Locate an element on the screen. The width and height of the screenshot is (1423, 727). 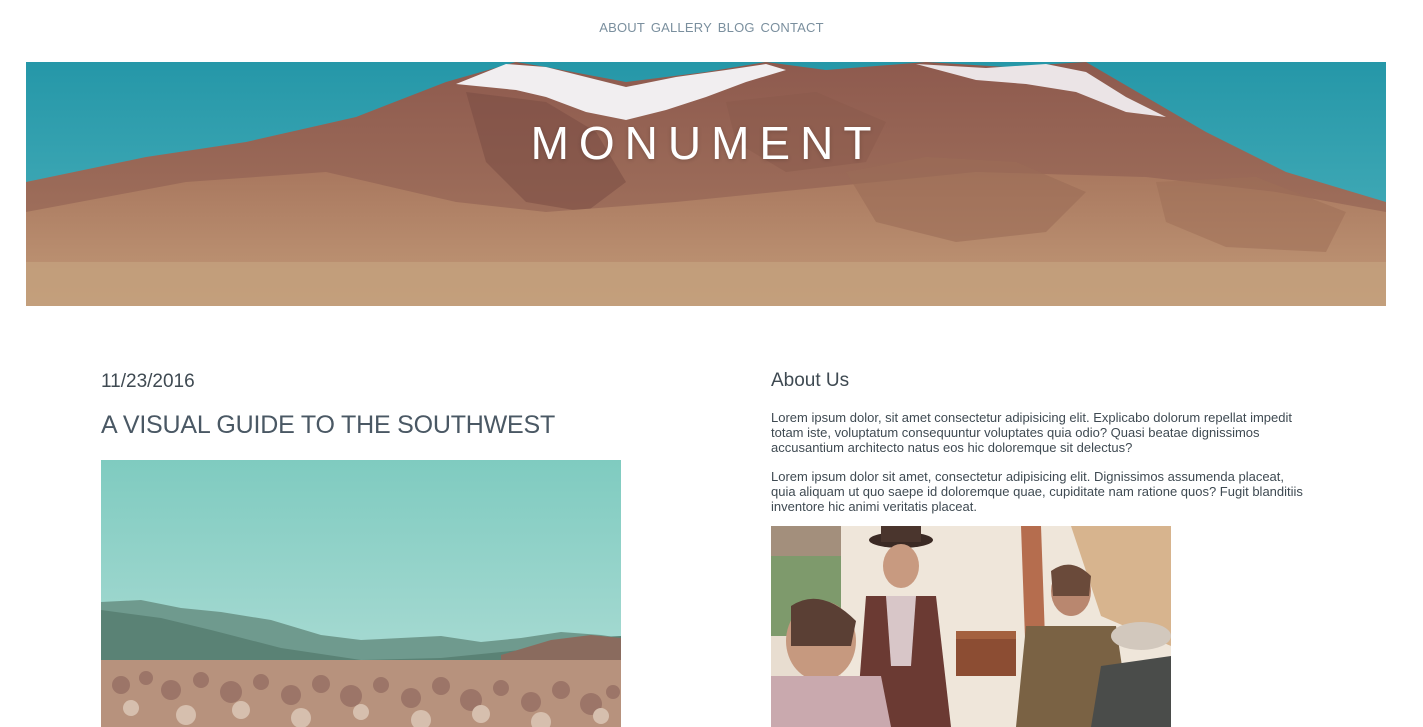
about-image is located at coordinates (971, 626).